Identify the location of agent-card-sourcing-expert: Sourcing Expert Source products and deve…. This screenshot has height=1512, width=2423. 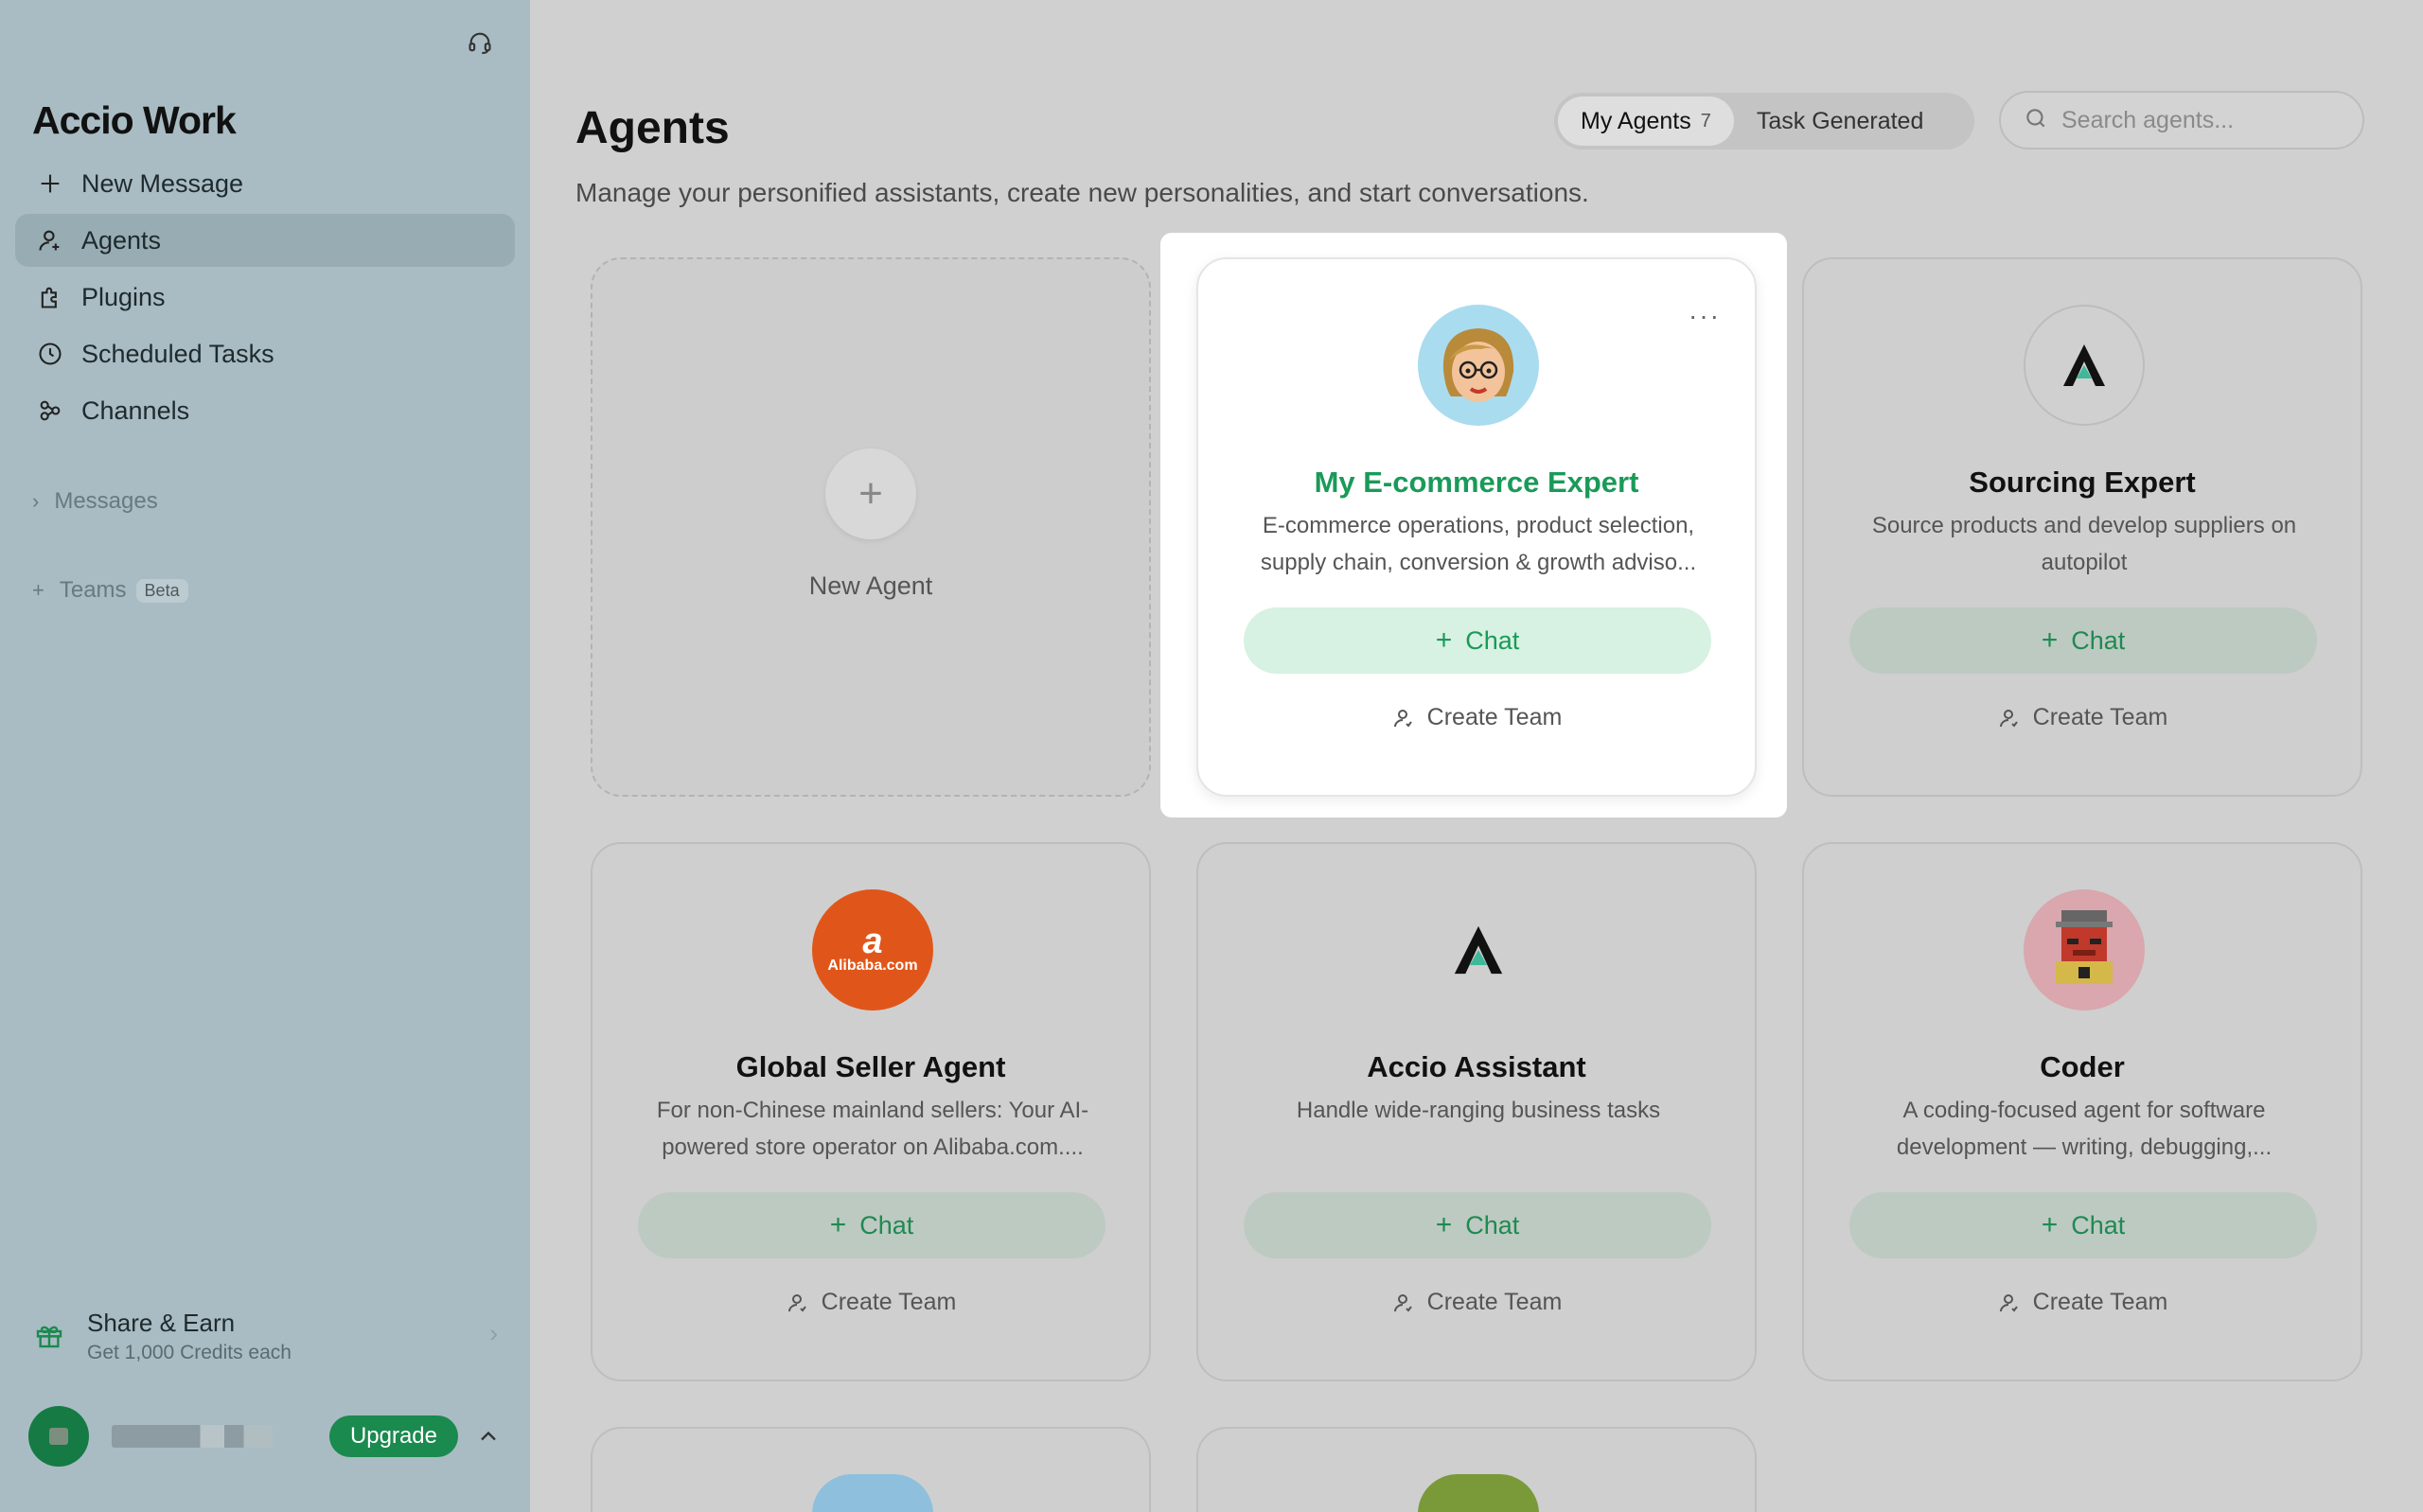
(2082, 527).